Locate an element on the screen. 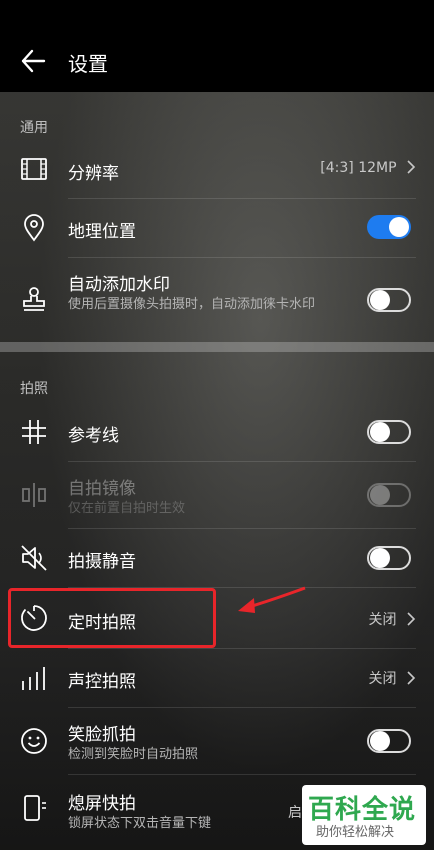  setting-selfie-mirror: 自拍镜像 仅在前置自拍时生效 is located at coordinates (217, 495).